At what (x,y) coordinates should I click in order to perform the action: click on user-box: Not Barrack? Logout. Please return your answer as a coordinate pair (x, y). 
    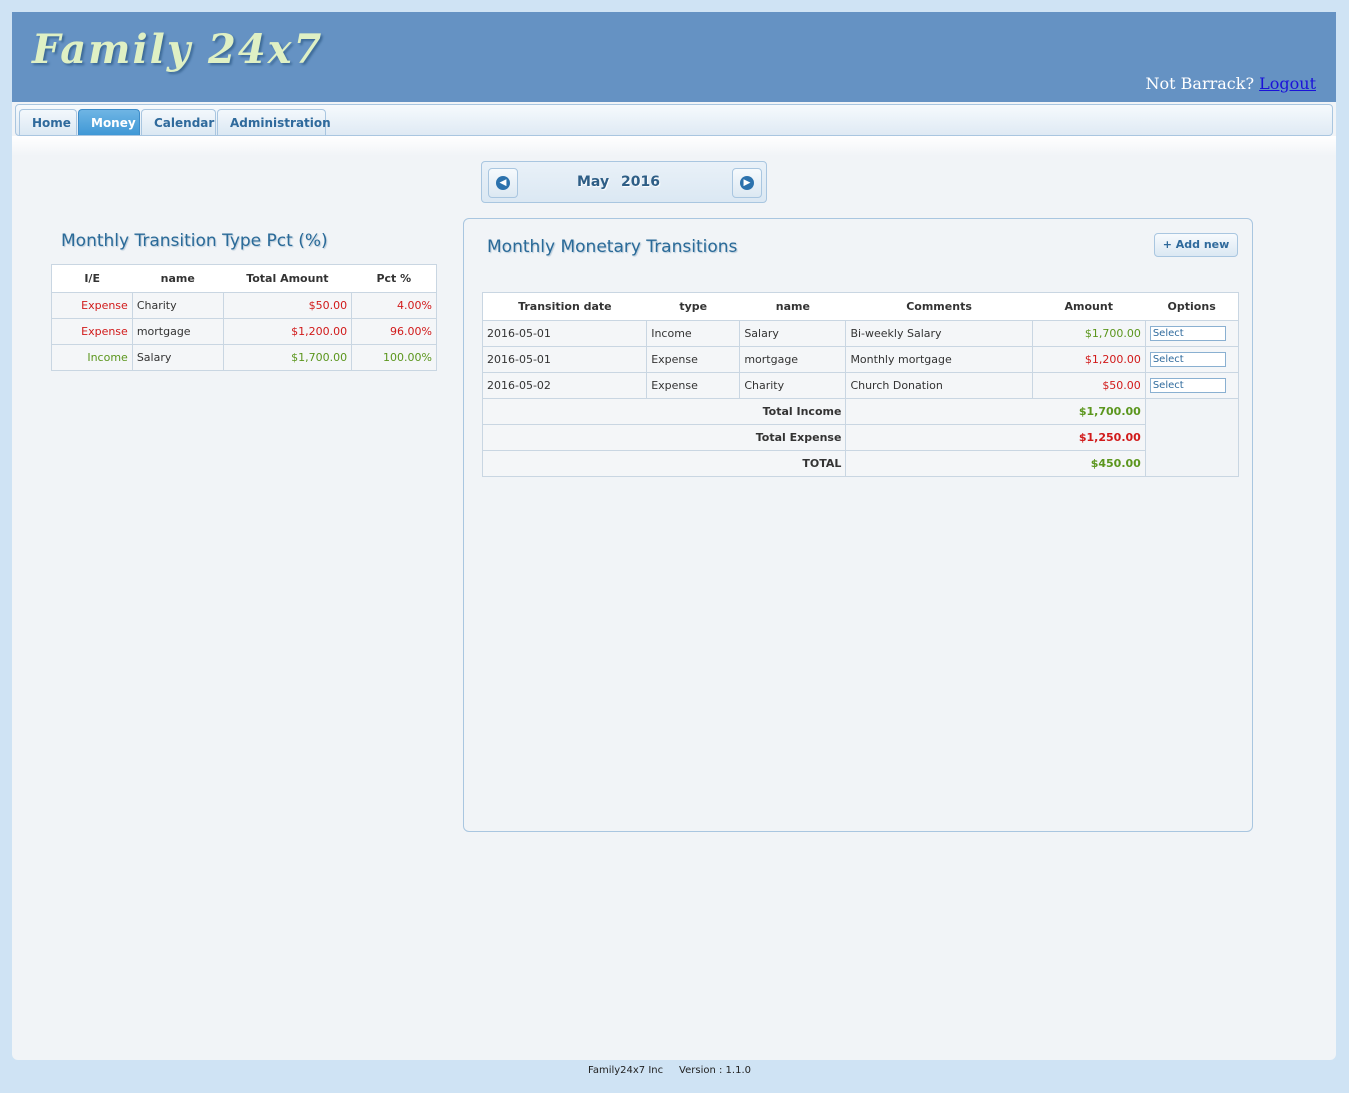
    Looking at the image, I should click on (1231, 83).